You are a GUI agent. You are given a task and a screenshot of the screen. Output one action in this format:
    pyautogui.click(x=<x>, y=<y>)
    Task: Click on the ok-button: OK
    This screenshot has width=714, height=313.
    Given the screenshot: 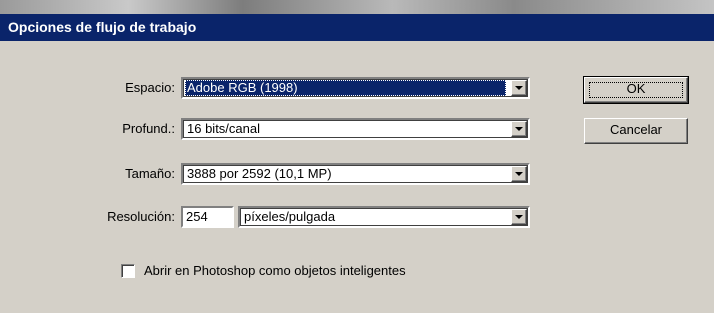 What is the action you would take?
    pyautogui.click(x=636, y=90)
    